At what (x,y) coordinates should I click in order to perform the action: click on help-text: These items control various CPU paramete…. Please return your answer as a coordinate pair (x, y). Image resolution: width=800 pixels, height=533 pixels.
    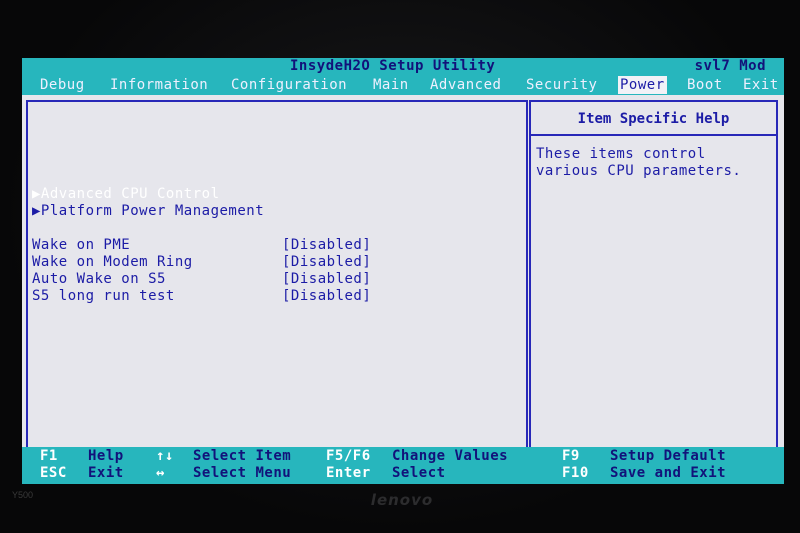
    Looking at the image, I should click on (639, 162).